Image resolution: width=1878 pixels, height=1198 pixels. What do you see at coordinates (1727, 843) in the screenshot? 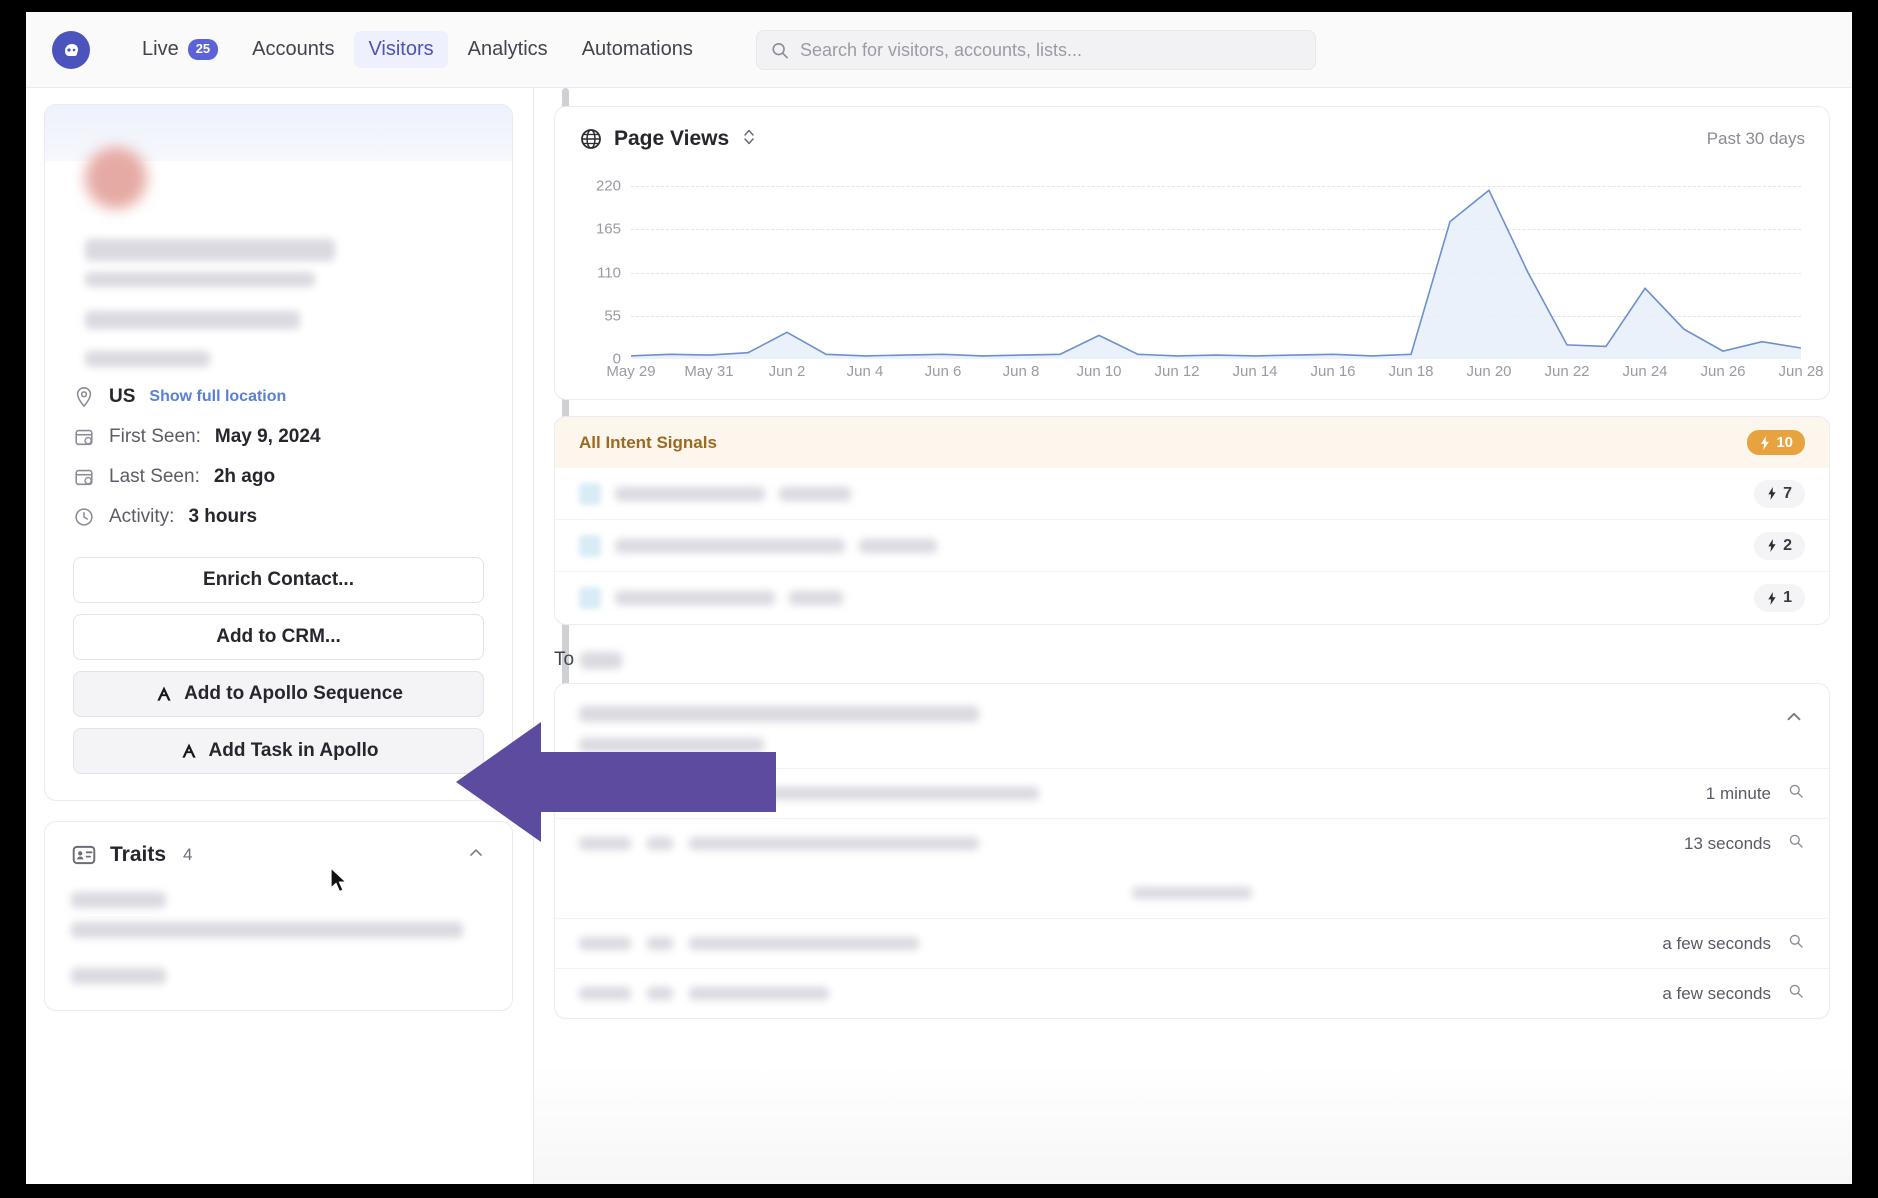
I see `activity-duration: 13 seconds` at bounding box center [1727, 843].